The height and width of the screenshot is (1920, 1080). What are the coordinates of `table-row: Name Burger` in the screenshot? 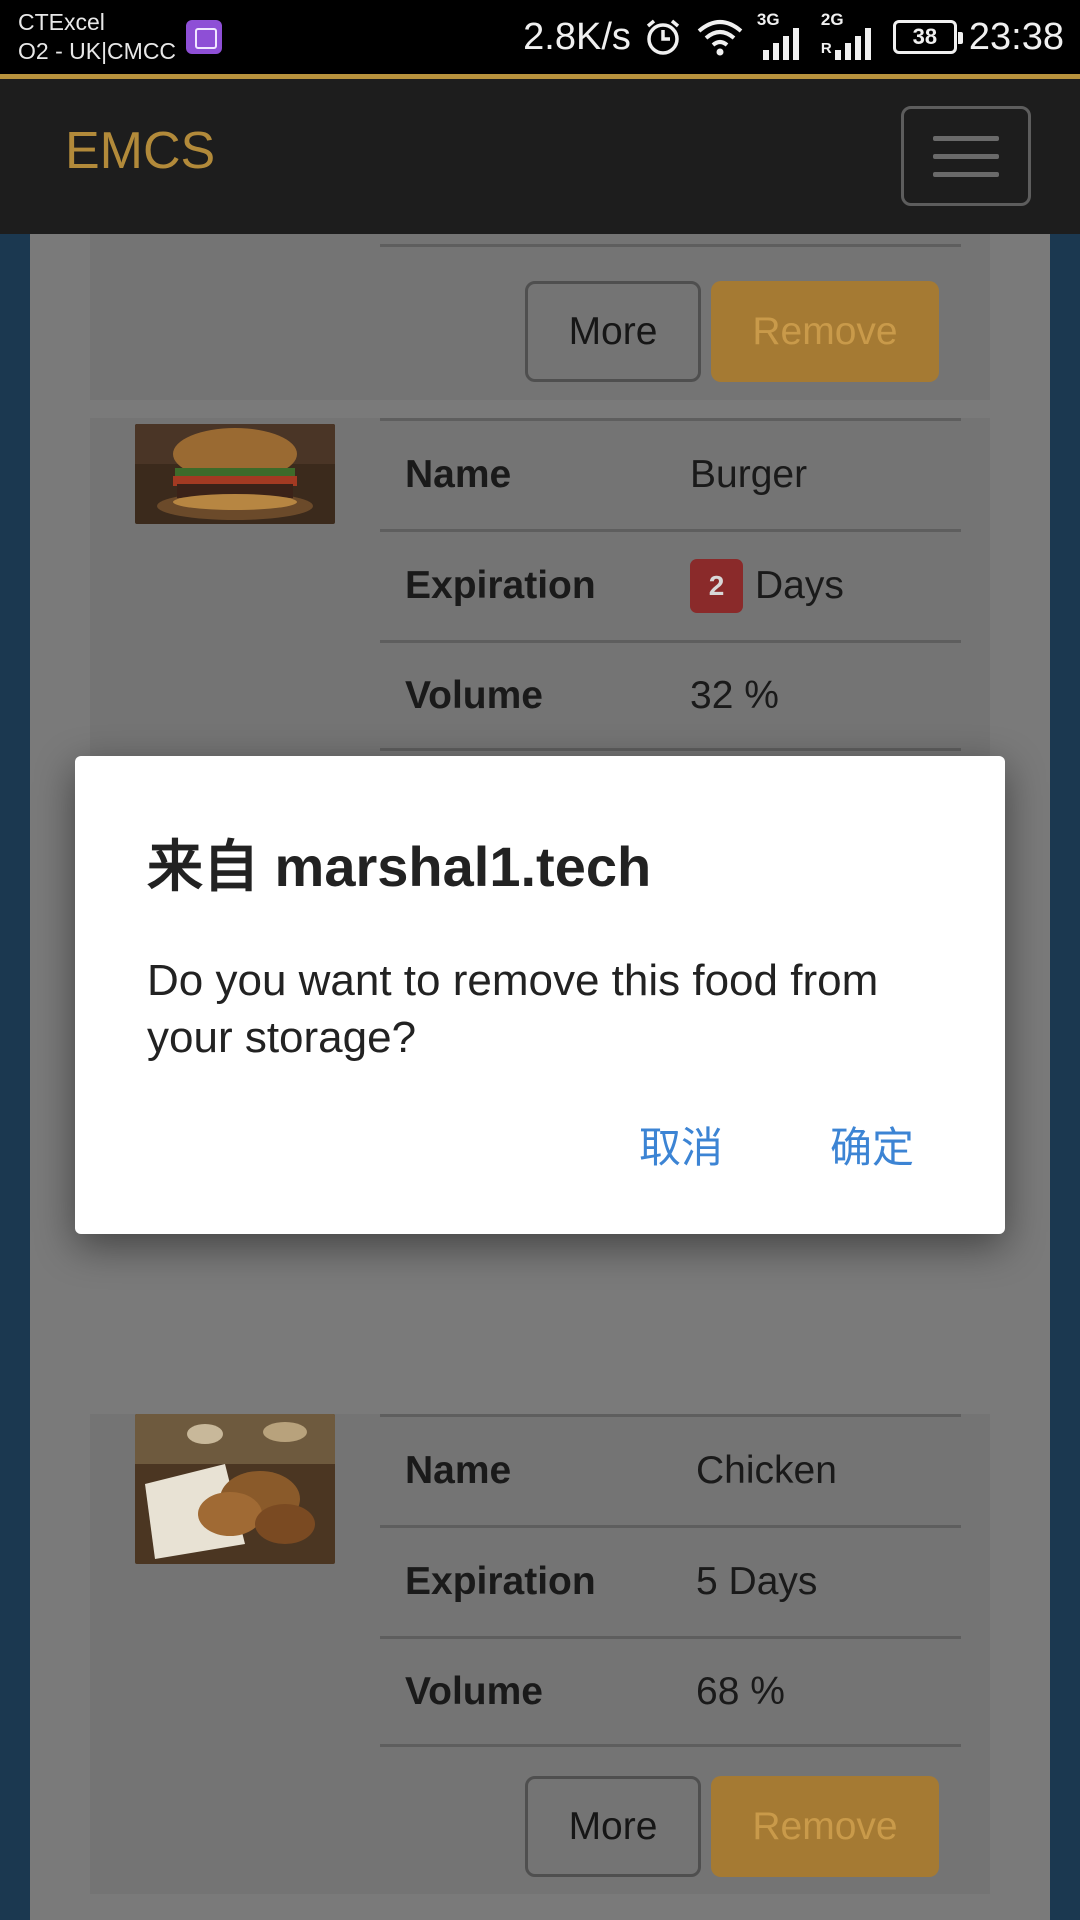 It's located at (670, 473).